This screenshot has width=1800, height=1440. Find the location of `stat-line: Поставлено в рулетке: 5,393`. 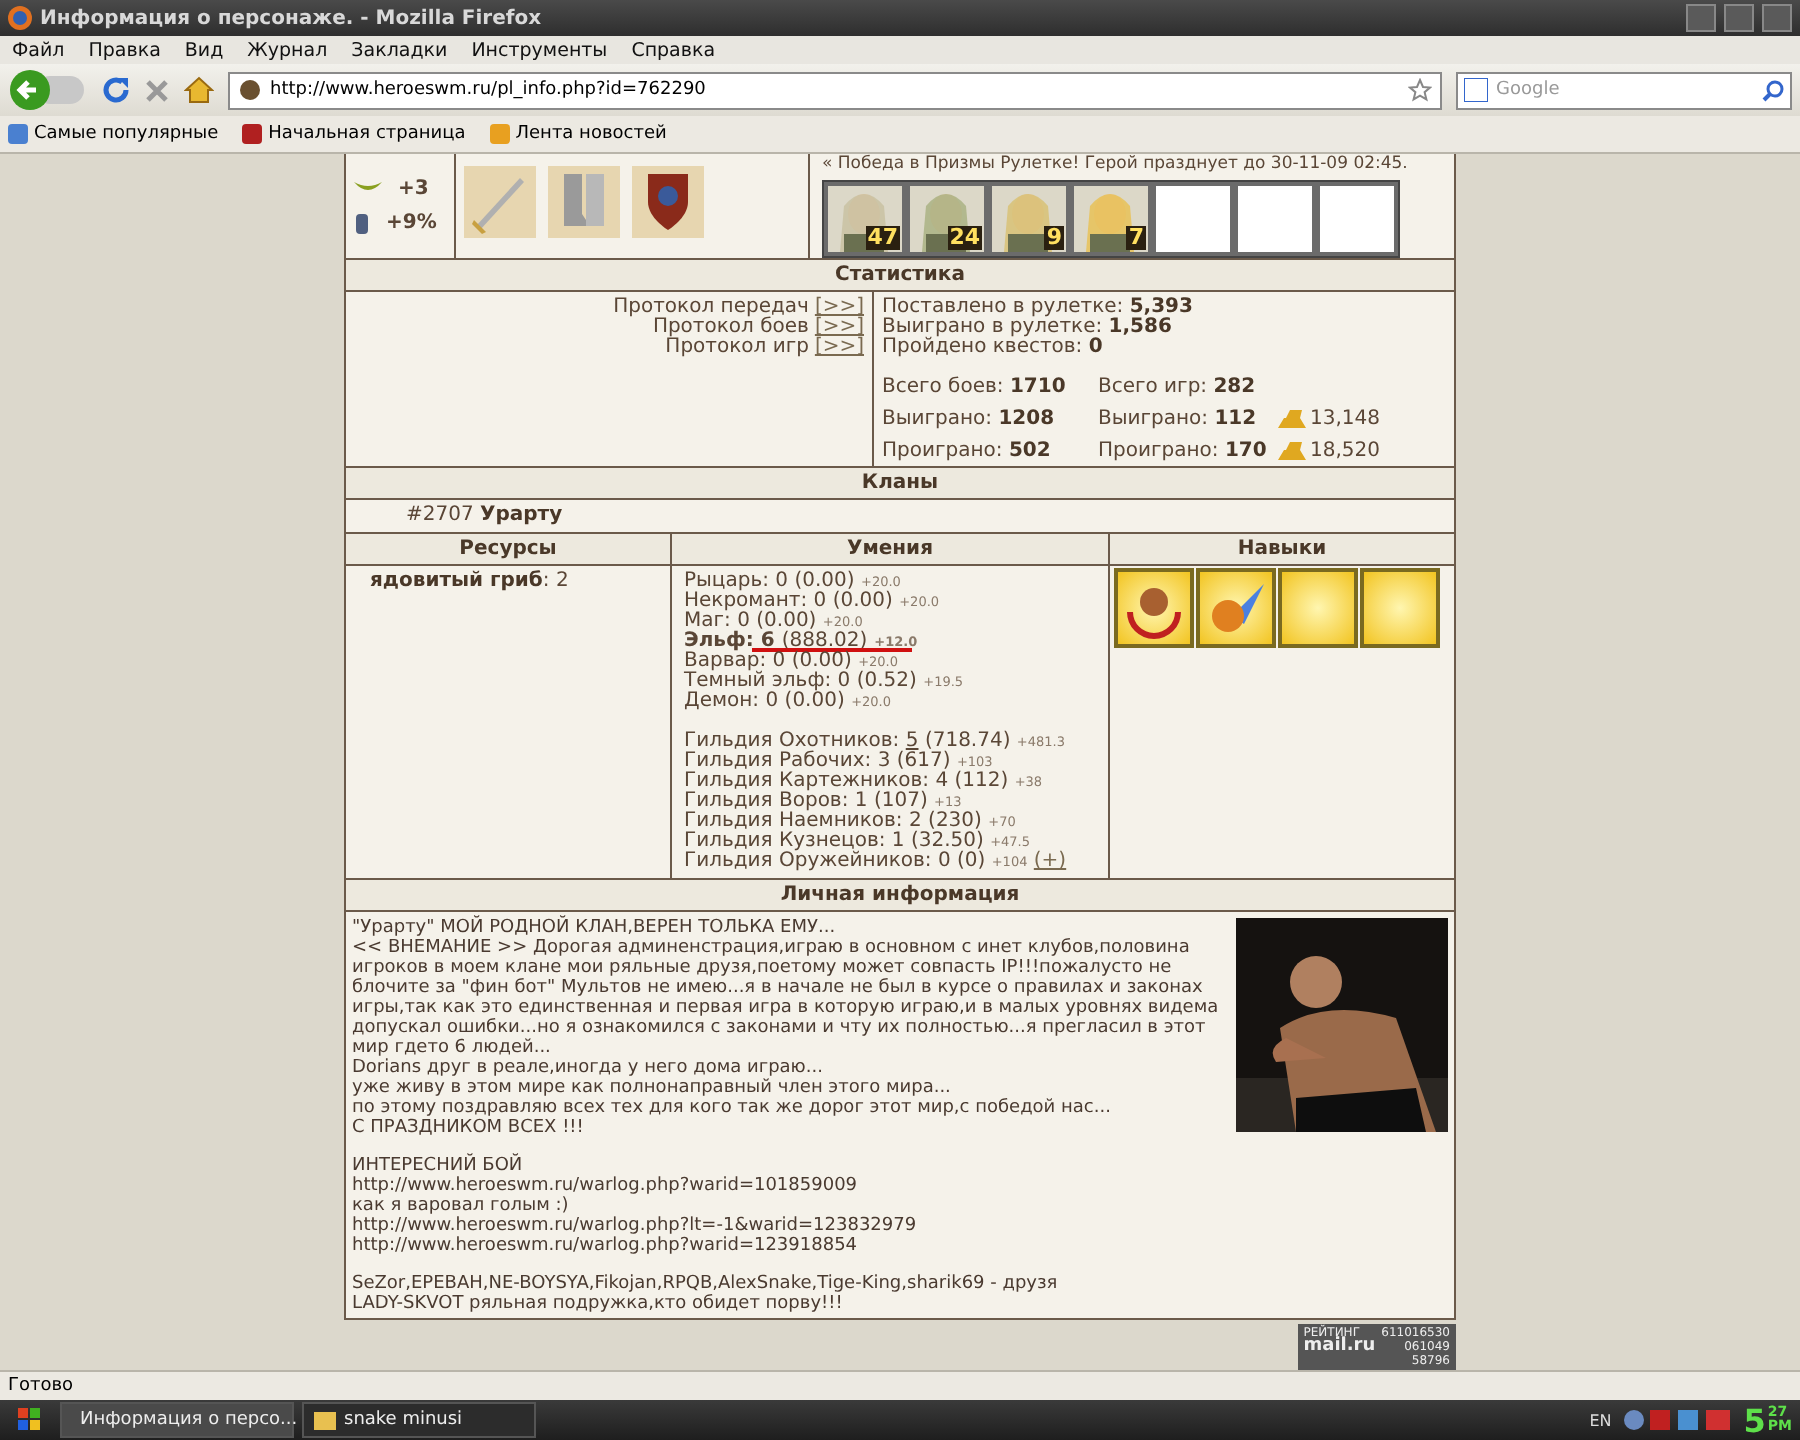

stat-line: Поставлено в рулетке: 5,393 is located at coordinates (1038, 308).